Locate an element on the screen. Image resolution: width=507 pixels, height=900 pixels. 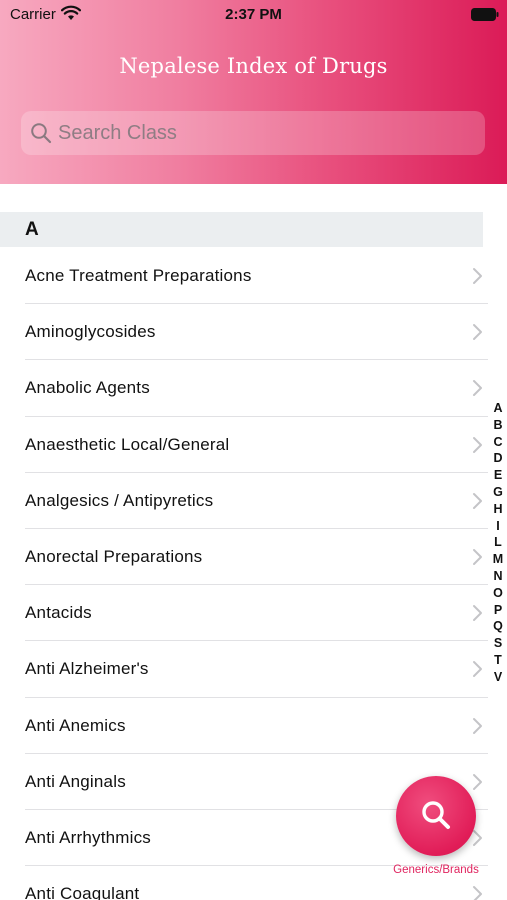
list-item: Anabolic Agents is located at coordinates (253, 388).